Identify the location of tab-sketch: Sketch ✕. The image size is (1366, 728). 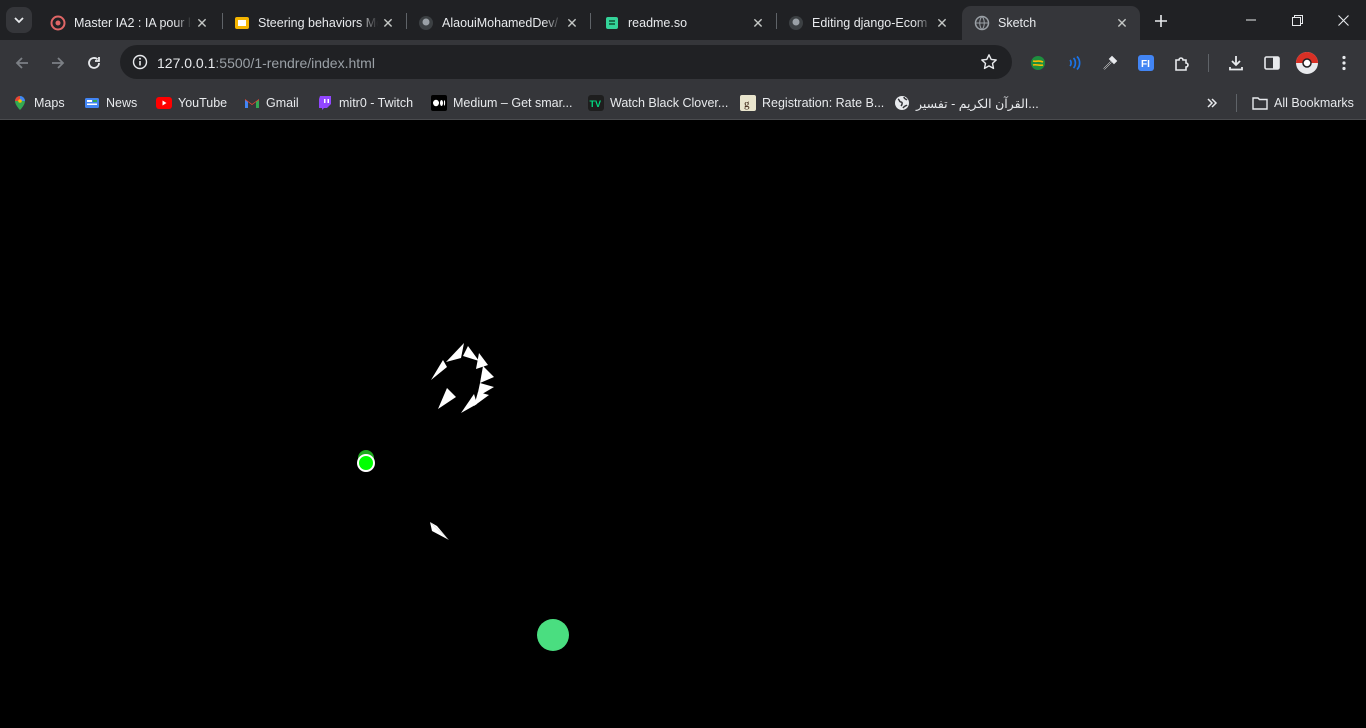
(1051, 23).